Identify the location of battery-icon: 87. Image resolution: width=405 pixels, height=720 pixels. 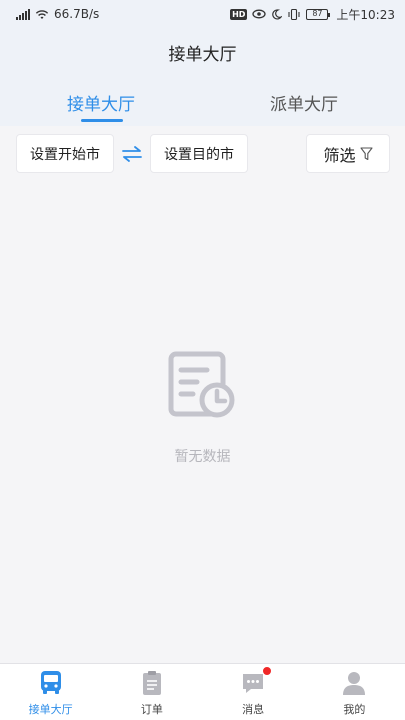
(318, 14).